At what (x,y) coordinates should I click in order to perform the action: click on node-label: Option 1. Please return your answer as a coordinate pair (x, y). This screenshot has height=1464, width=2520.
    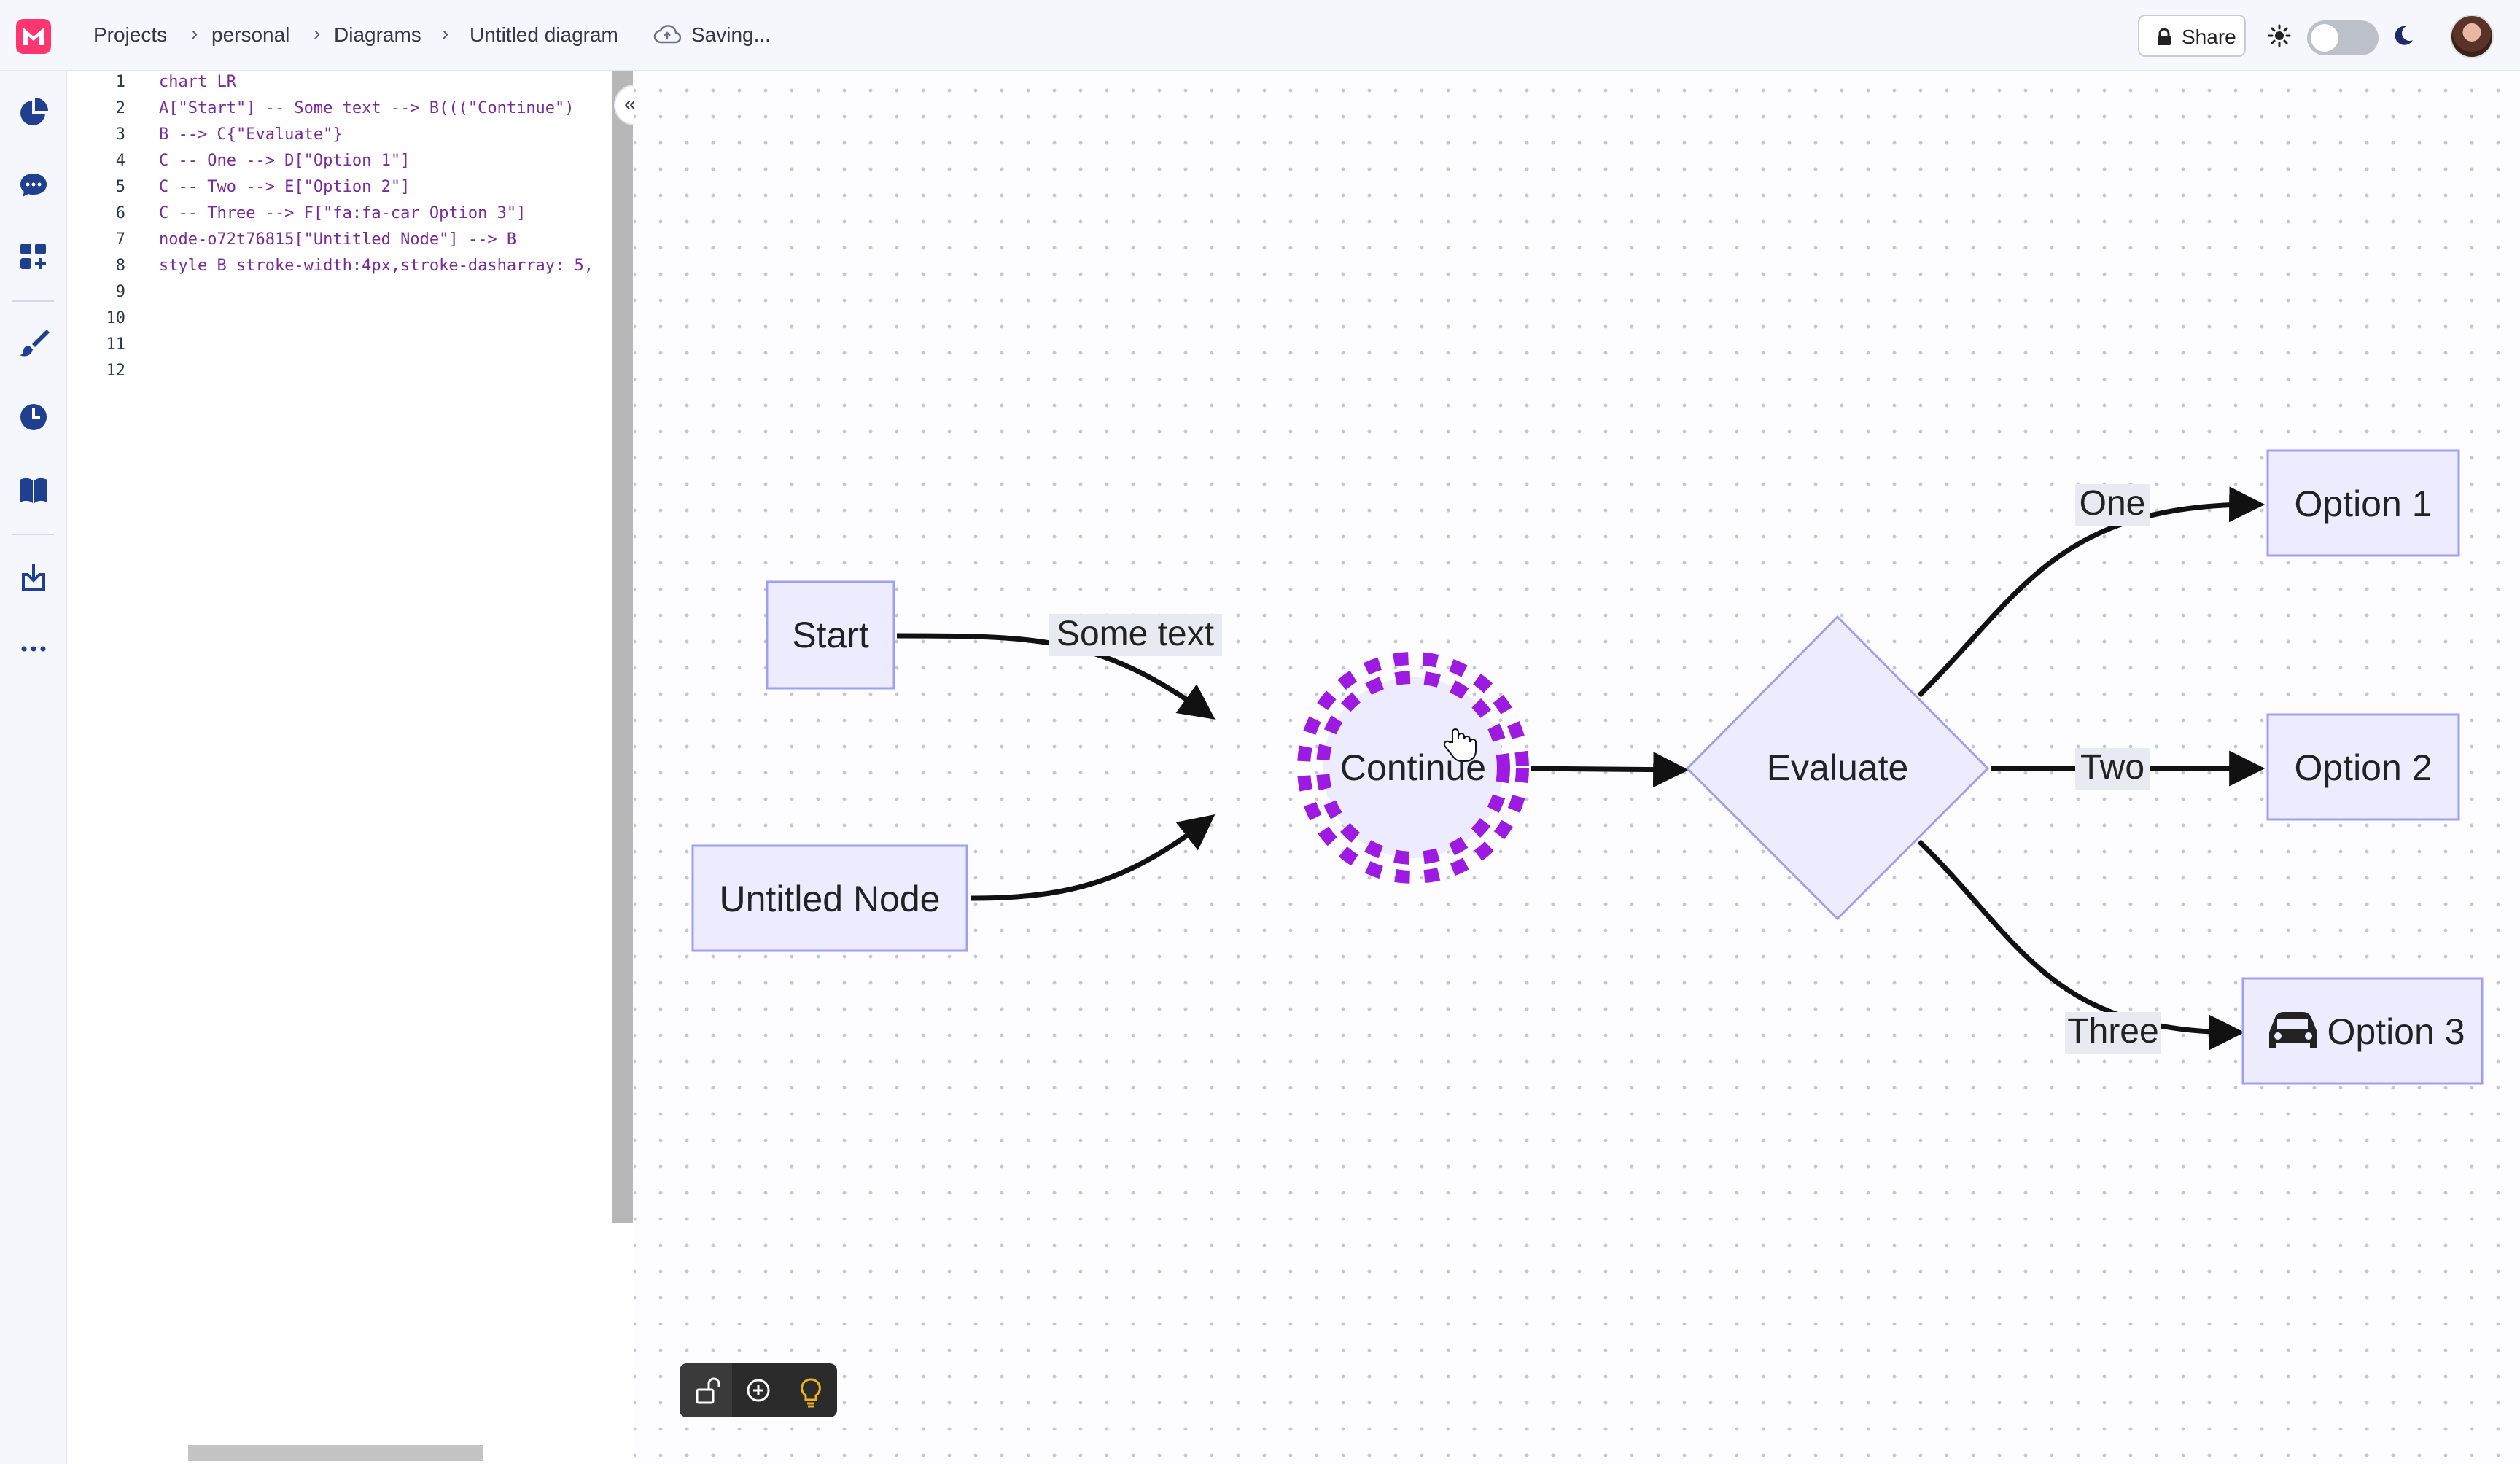
    Looking at the image, I should click on (2363, 504).